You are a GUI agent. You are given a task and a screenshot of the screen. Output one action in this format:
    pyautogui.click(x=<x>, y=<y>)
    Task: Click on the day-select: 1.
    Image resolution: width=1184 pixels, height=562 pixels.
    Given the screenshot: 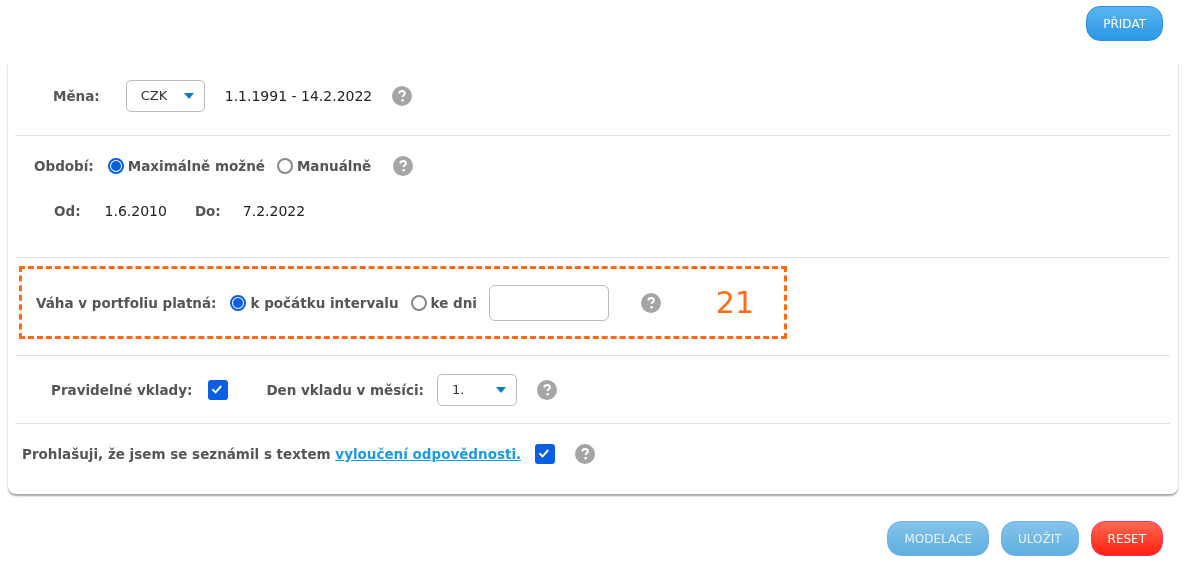 What is the action you would take?
    pyautogui.click(x=476, y=389)
    